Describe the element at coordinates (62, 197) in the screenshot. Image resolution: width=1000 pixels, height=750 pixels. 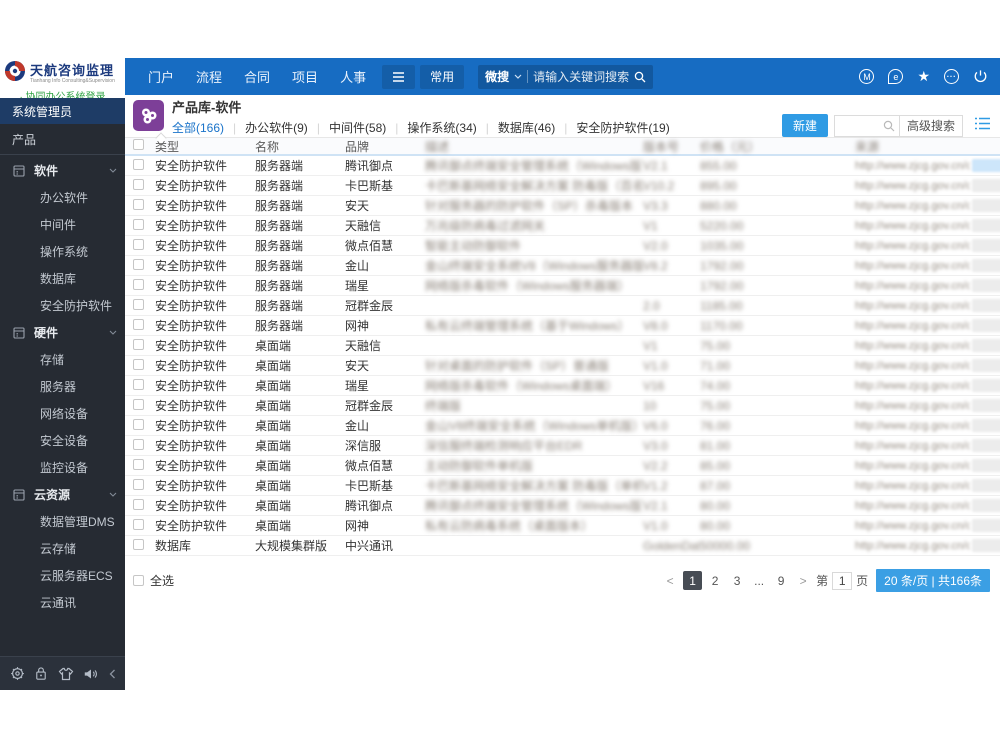
I see `sidebar-item: 办公软件` at that location.